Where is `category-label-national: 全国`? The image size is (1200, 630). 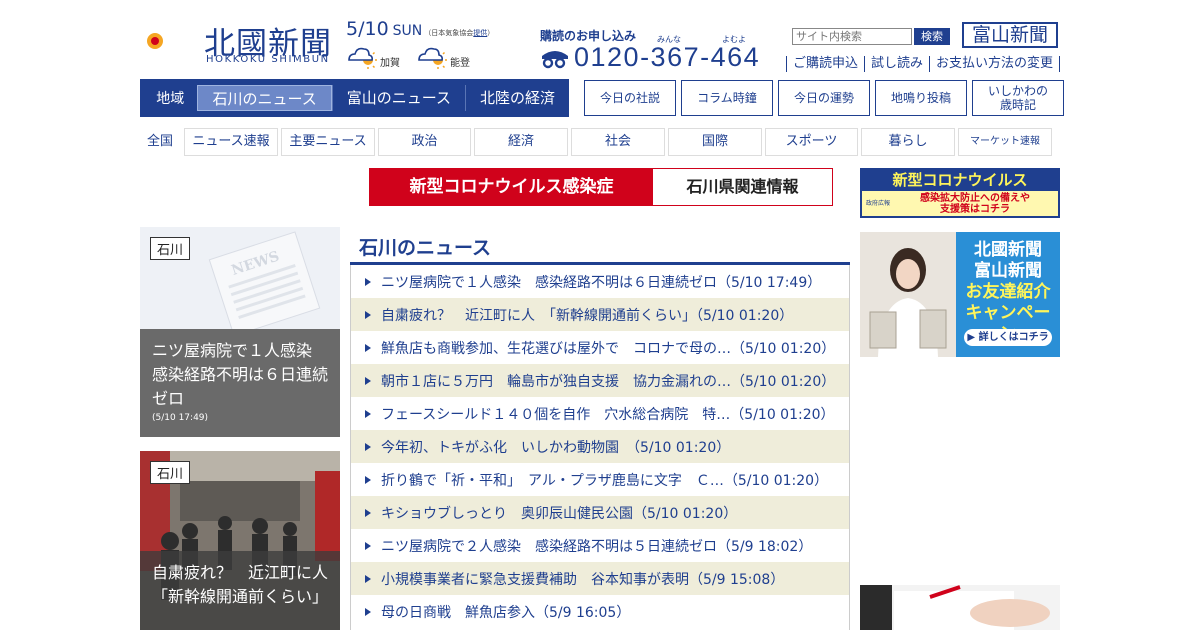 category-label-national: 全国 is located at coordinates (160, 141).